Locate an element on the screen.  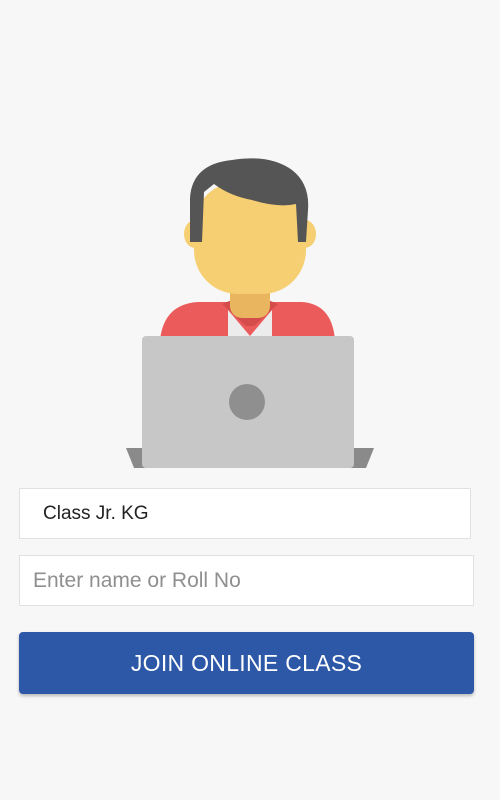
class-display: Class Jr. KG is located at coordinates (245, 513).